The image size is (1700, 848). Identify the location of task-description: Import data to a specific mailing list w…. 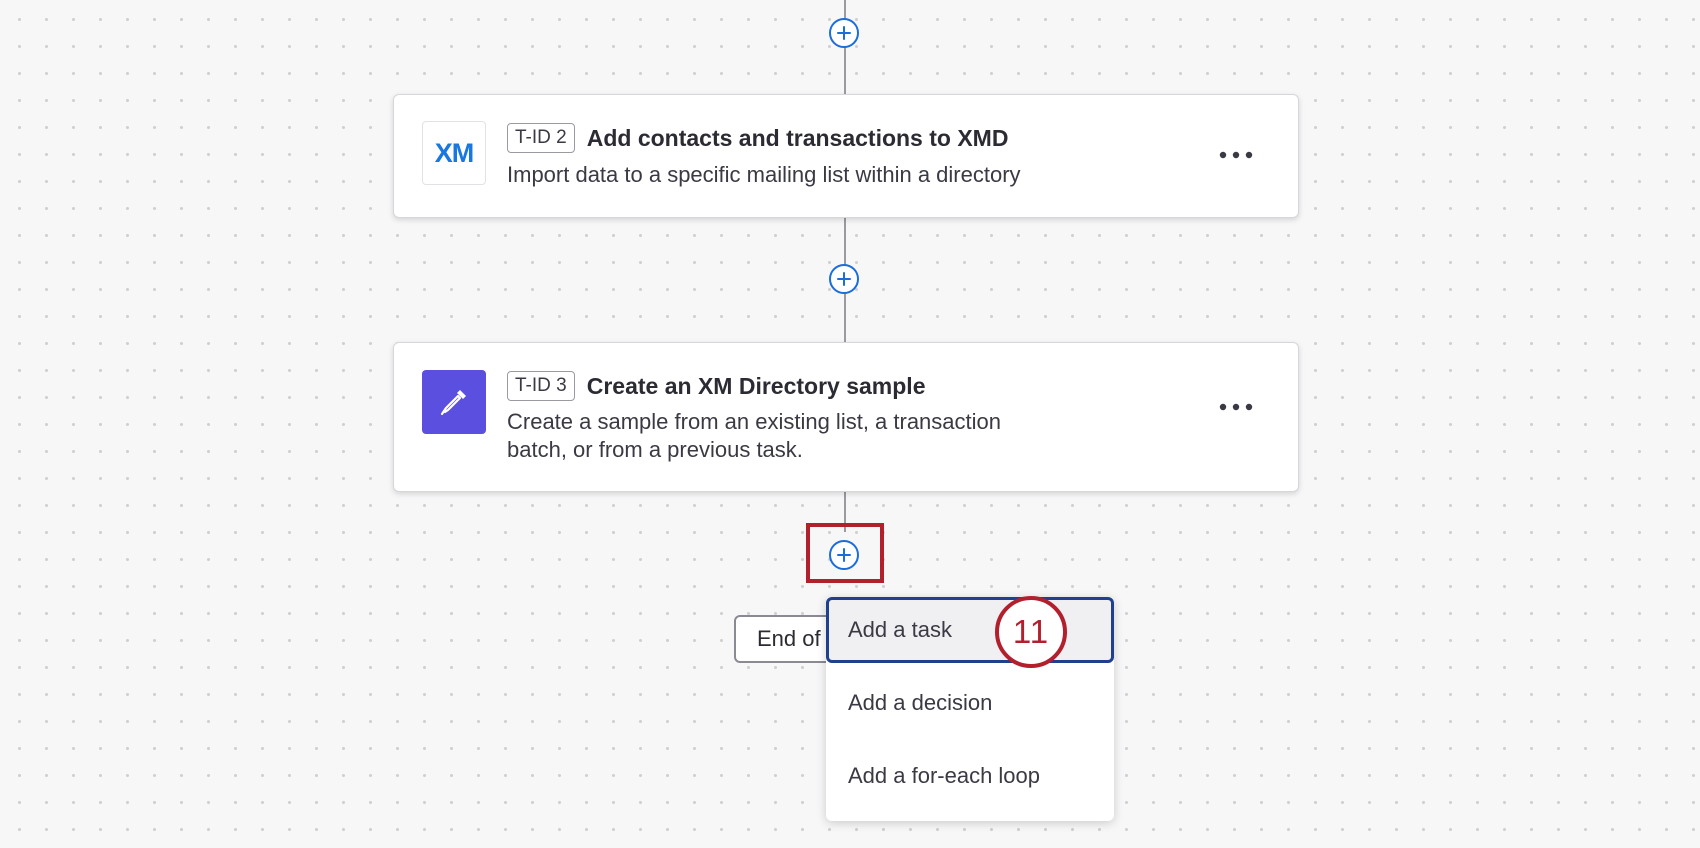
(764, 174).